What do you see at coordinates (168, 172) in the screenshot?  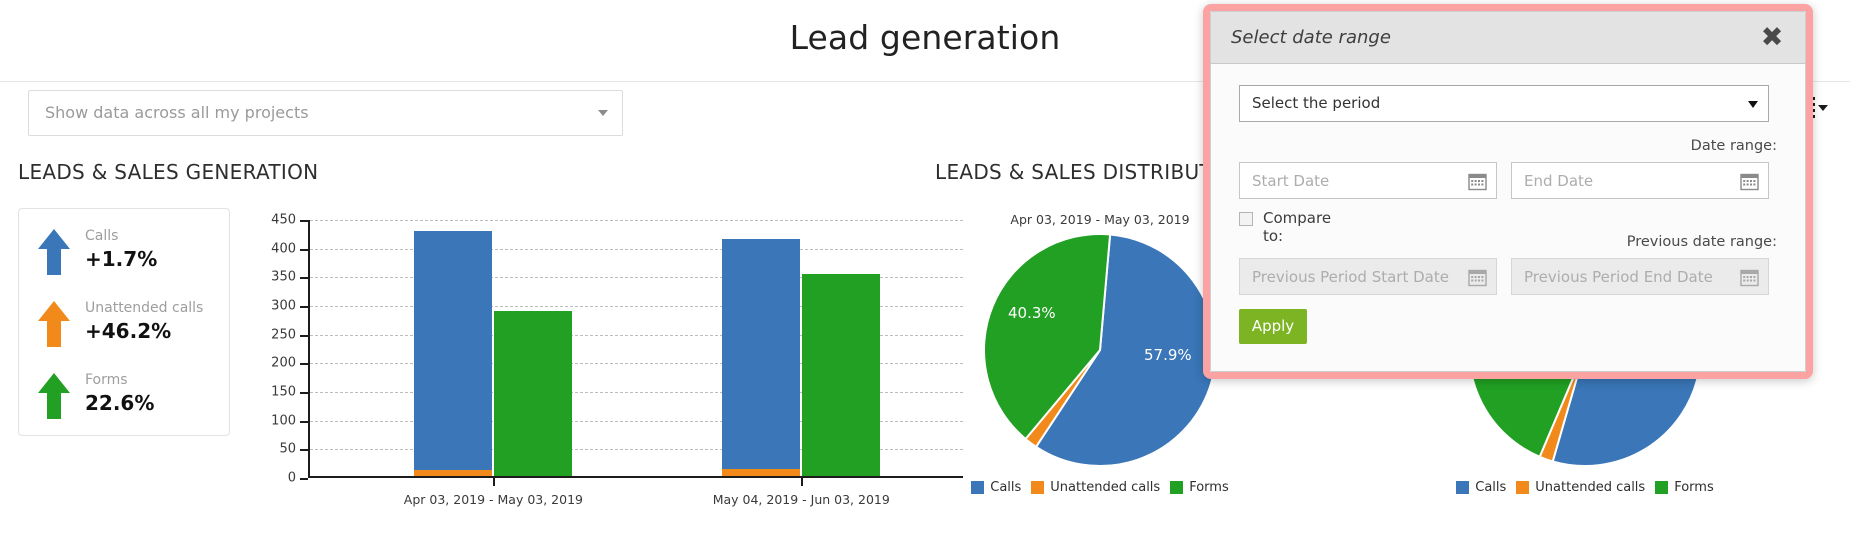 I see `section-title-generation: LEADS & SALES GENERATION` at bounding box center [168, 172].